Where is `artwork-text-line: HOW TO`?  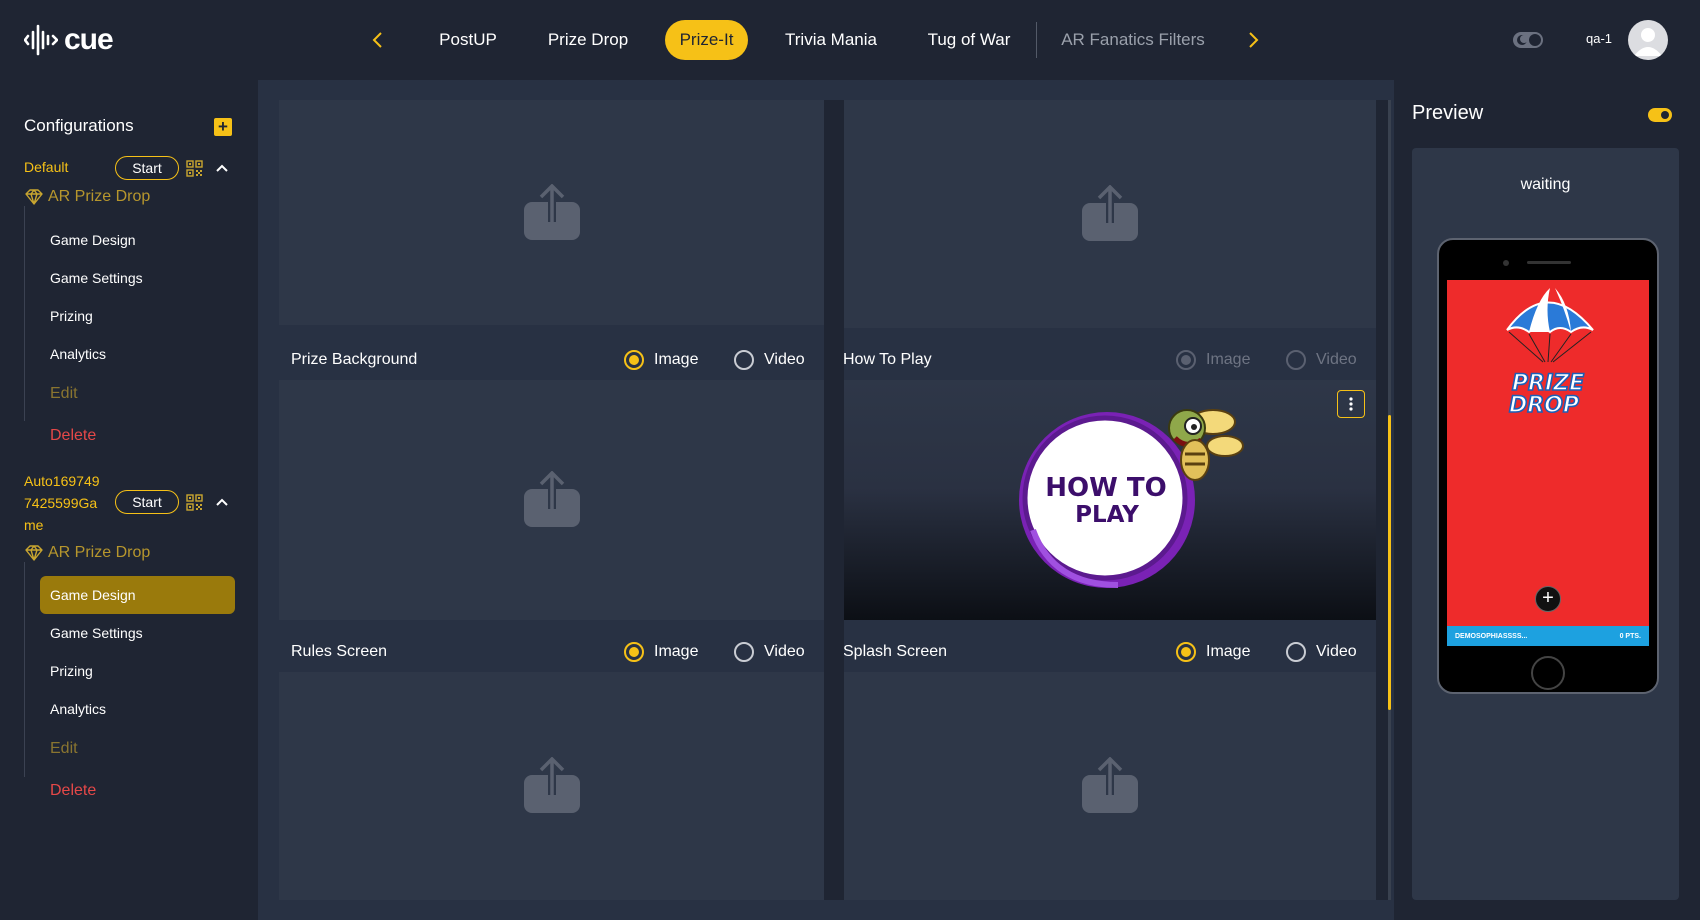
artwork-text-line: HOW TO is located at coordinates (1105, 488).